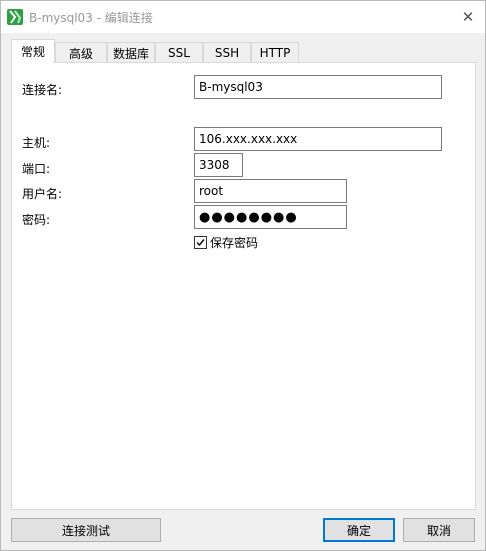  What do you see at coordinates (15, 17) in the screenshot?
I see `navicat-logo-icon` at bounding box center [15, 17].